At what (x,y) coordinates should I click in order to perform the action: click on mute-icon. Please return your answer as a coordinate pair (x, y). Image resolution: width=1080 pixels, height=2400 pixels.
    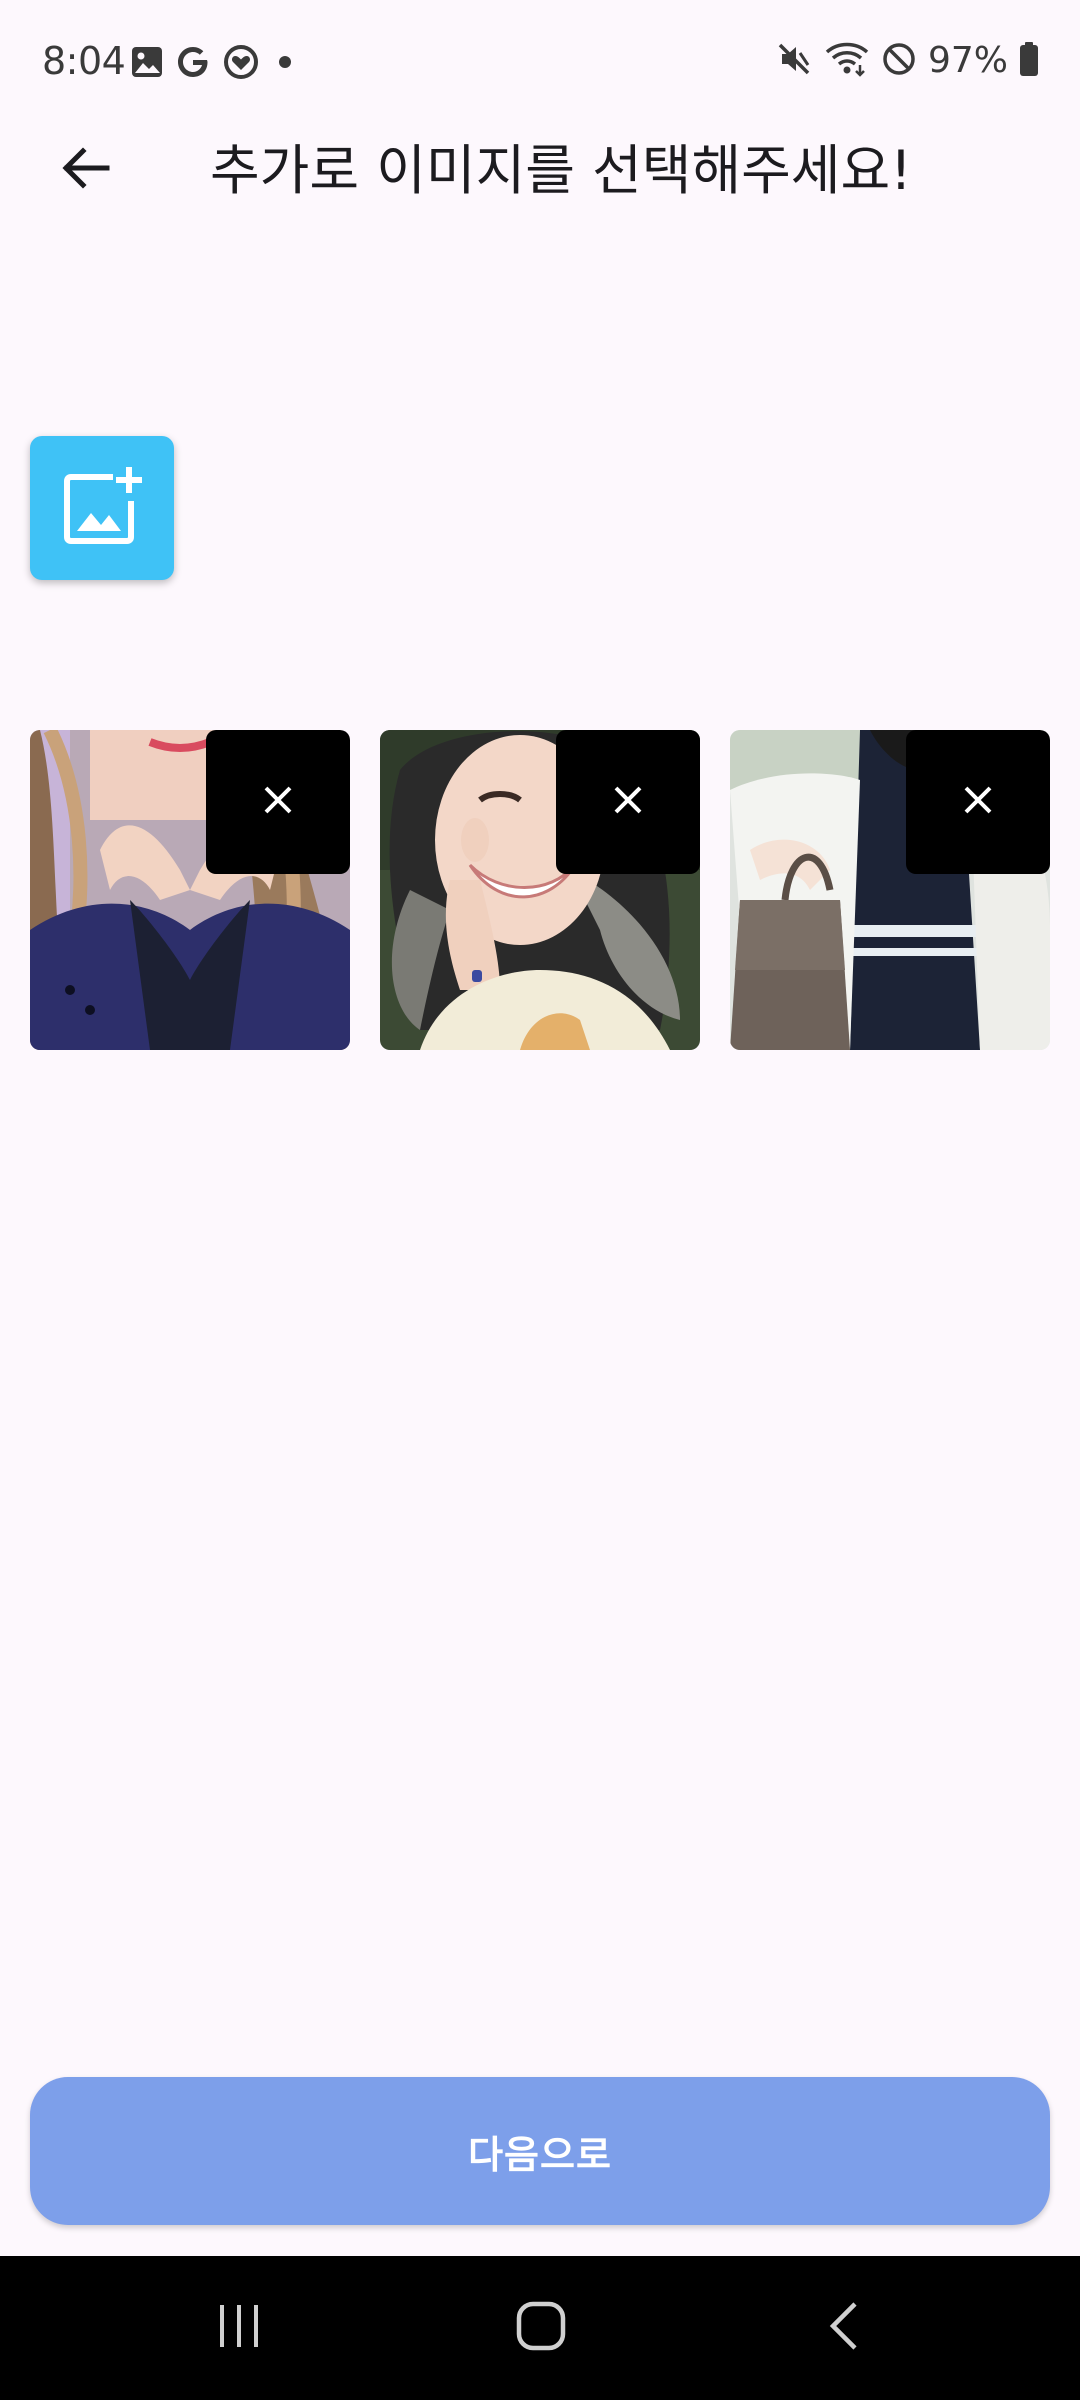
    Looking at the image, I should click on (794, 61).